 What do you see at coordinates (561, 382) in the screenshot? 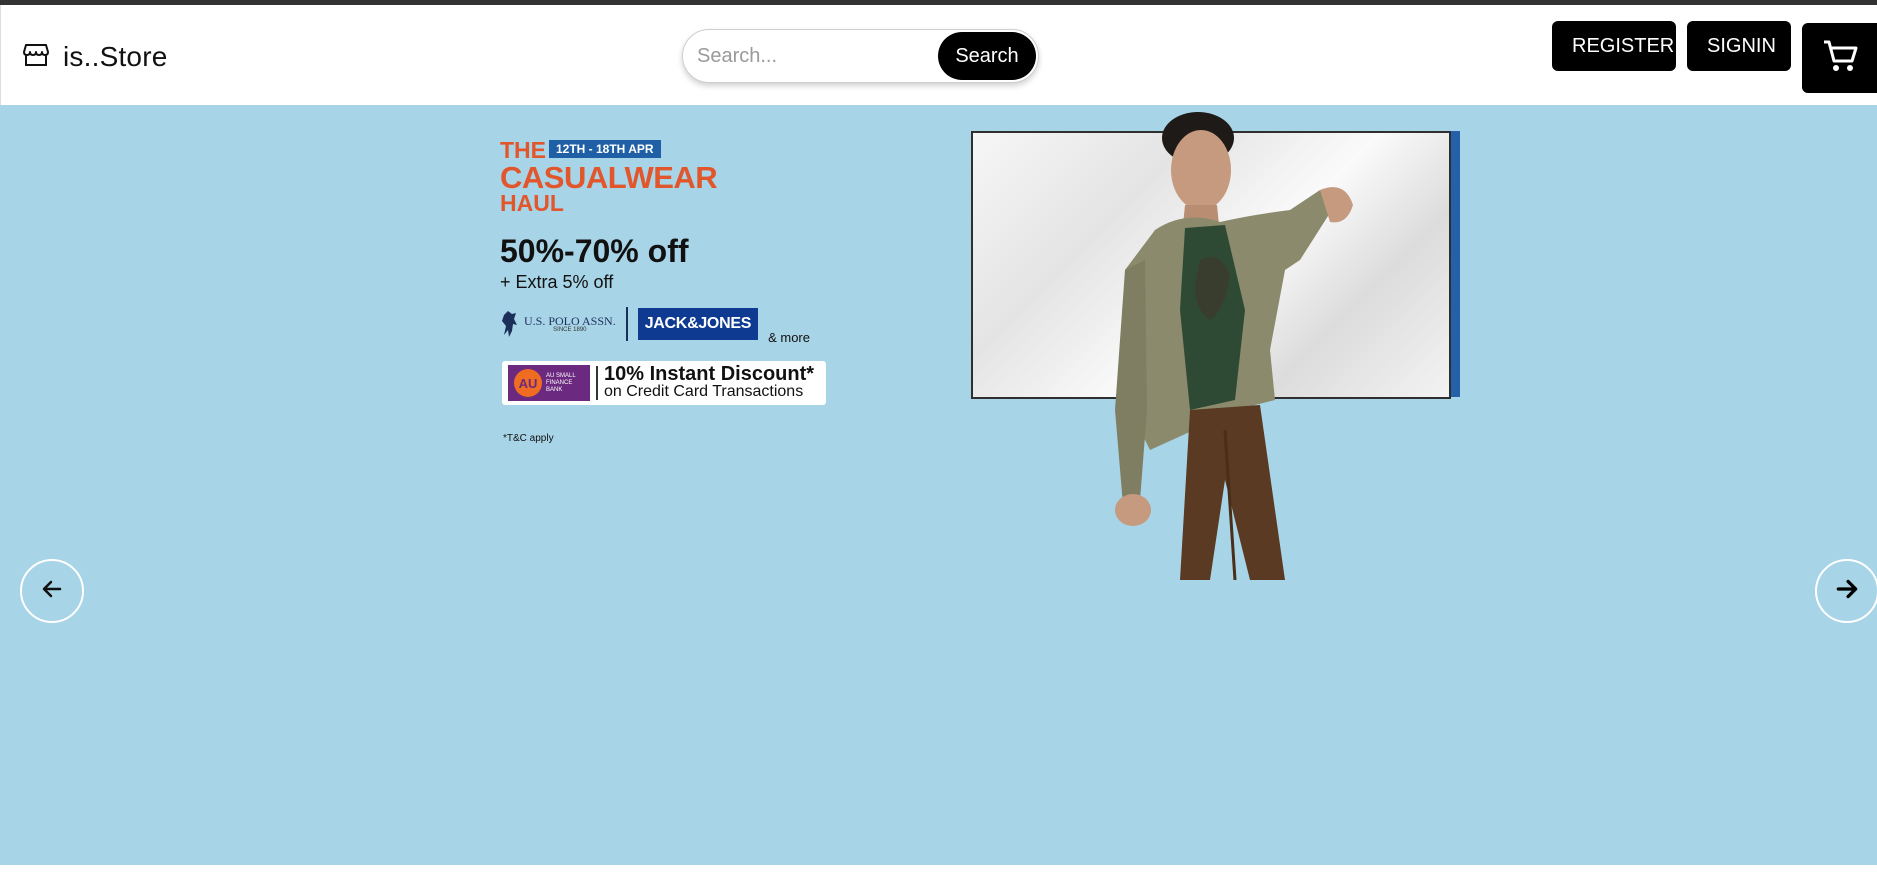
I see `bank-name: AU SMALL FINANCE BANK` at bounding box center [561, 382].